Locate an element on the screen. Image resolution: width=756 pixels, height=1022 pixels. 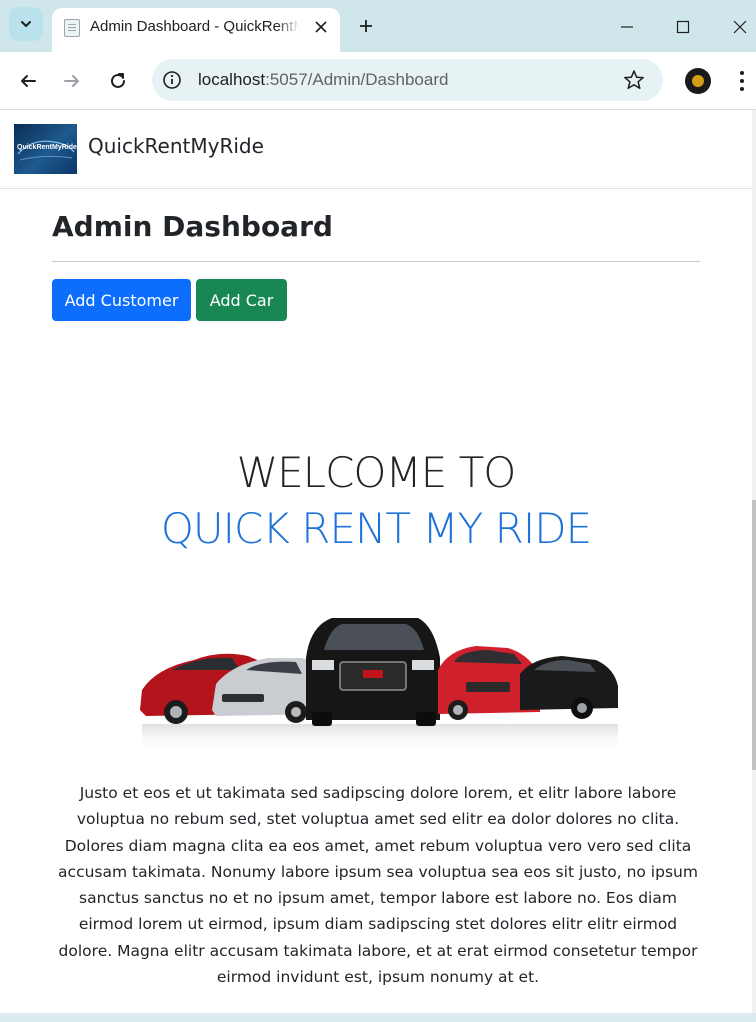
minimize-button is located at coordinates (627, 27).